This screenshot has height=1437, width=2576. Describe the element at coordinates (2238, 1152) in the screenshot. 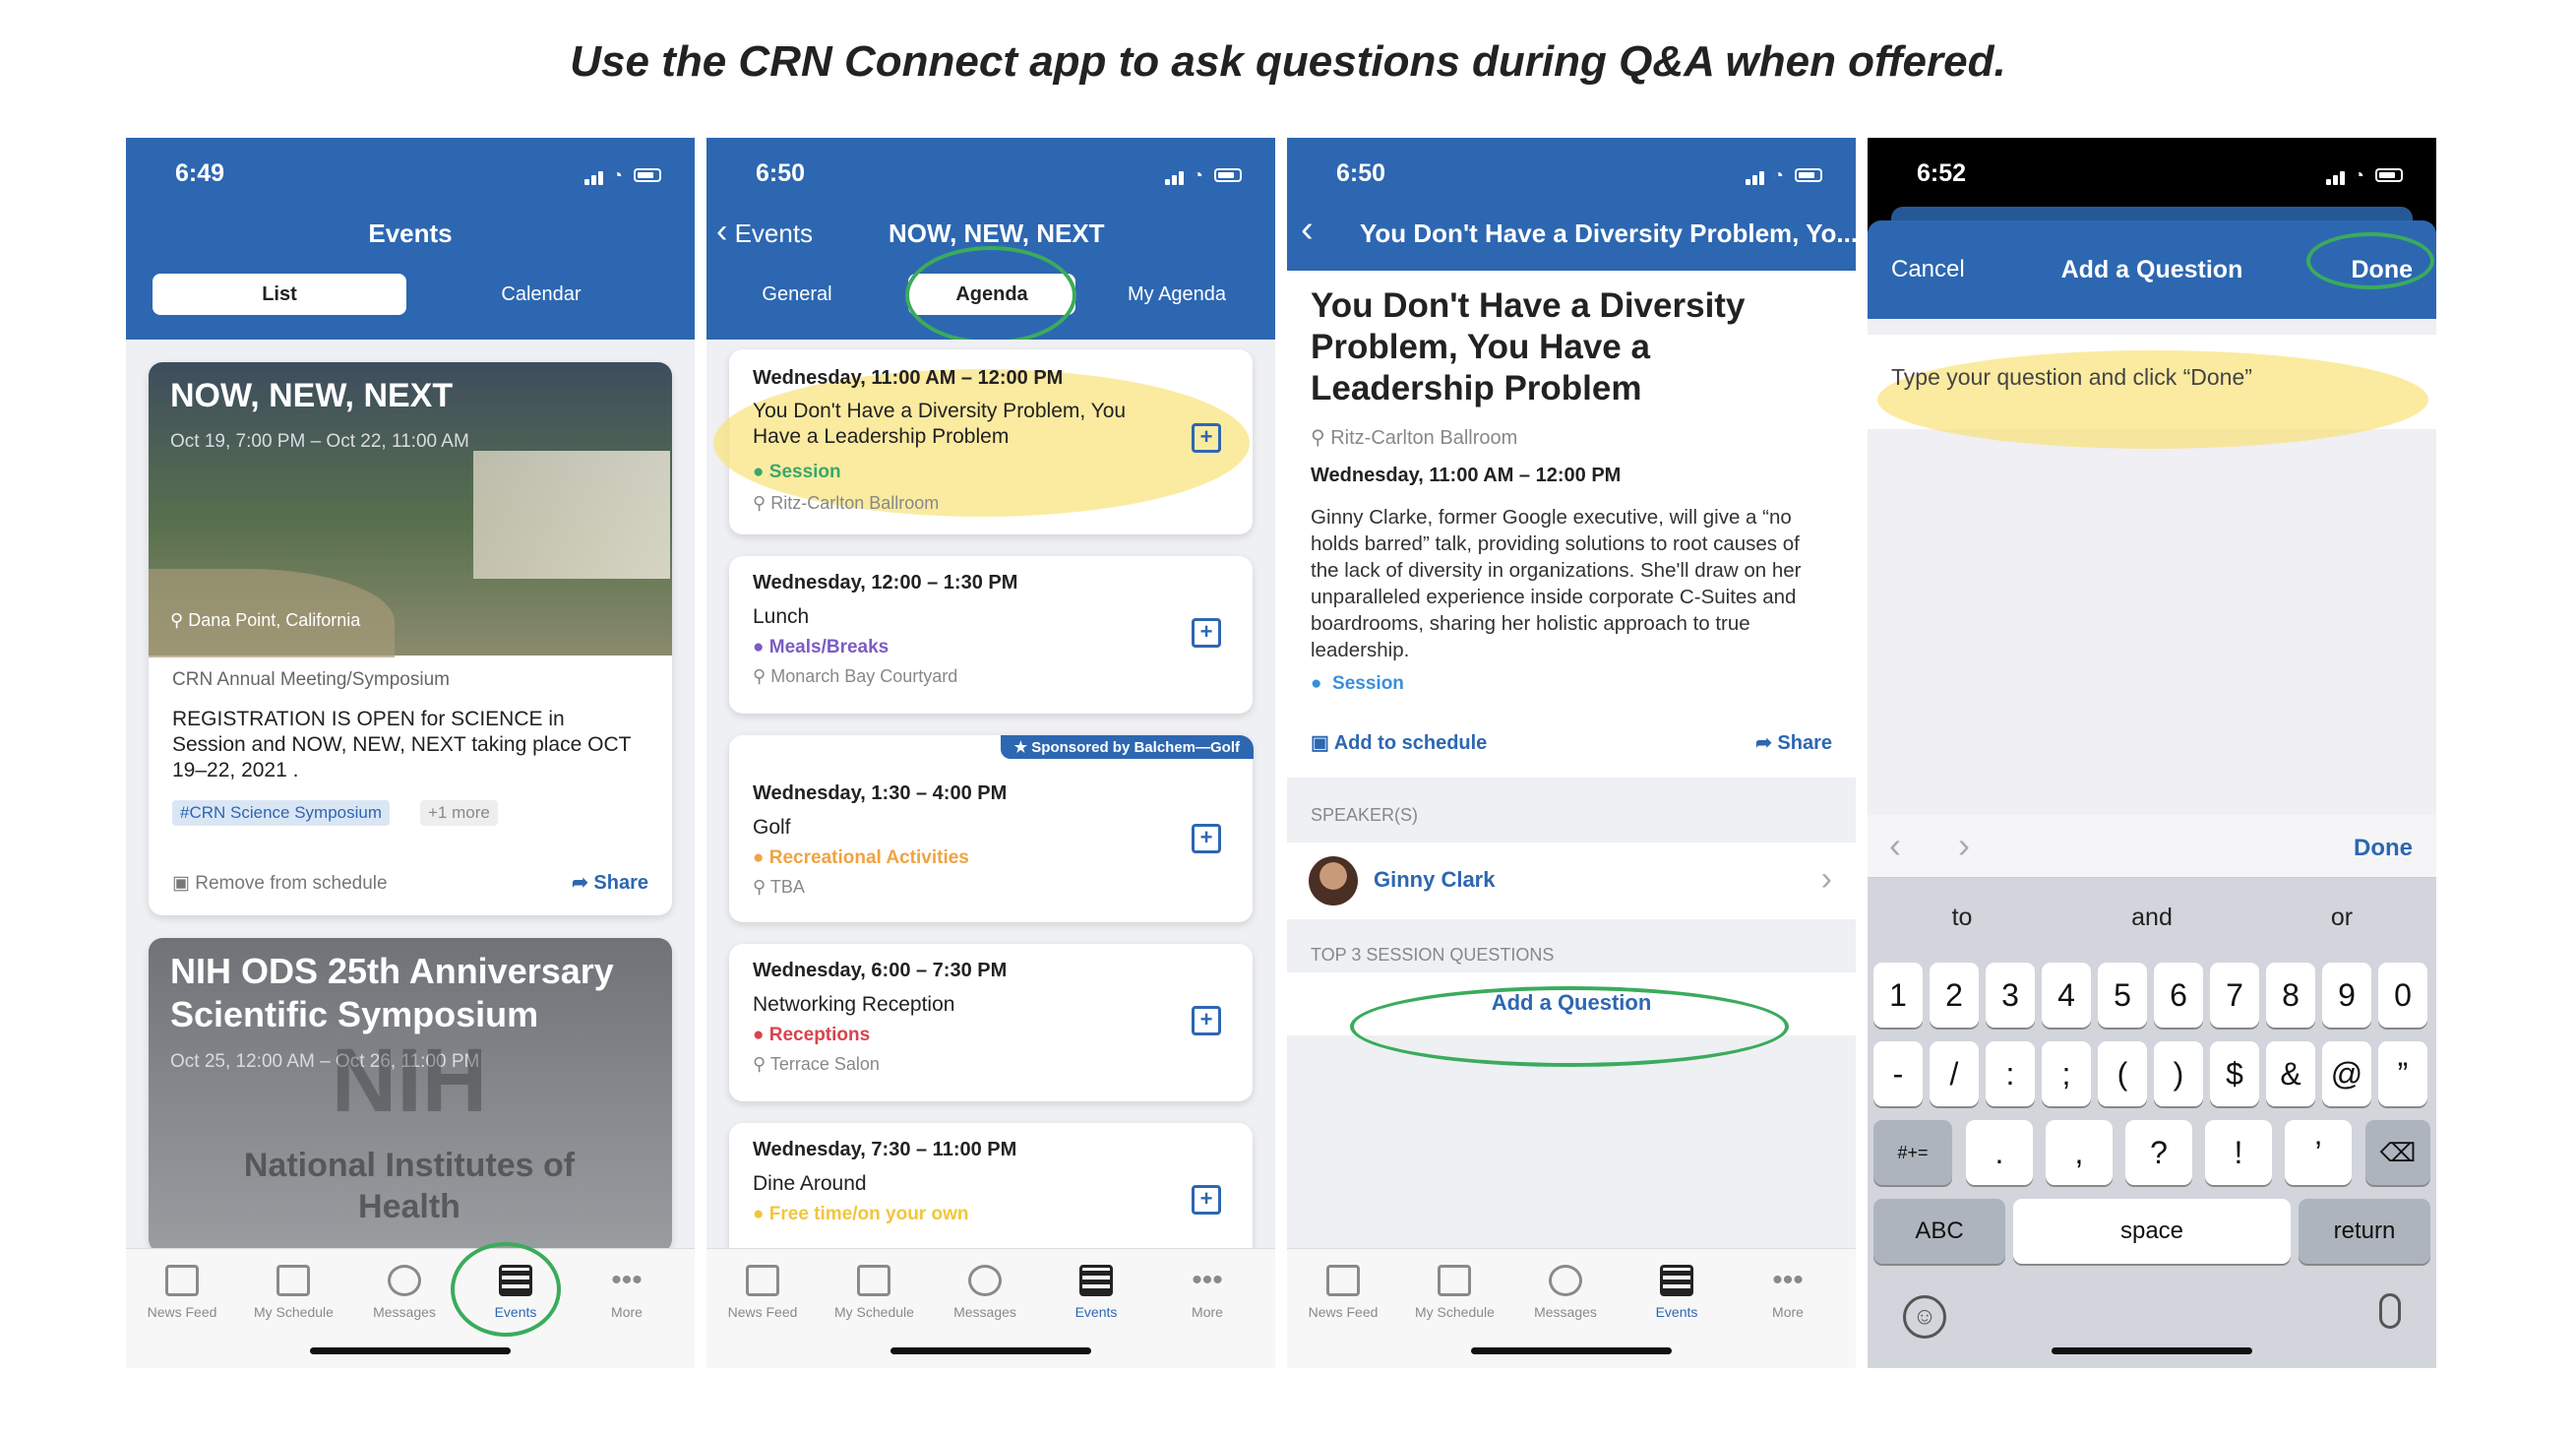

I see `key-exclamation: !` at that location.